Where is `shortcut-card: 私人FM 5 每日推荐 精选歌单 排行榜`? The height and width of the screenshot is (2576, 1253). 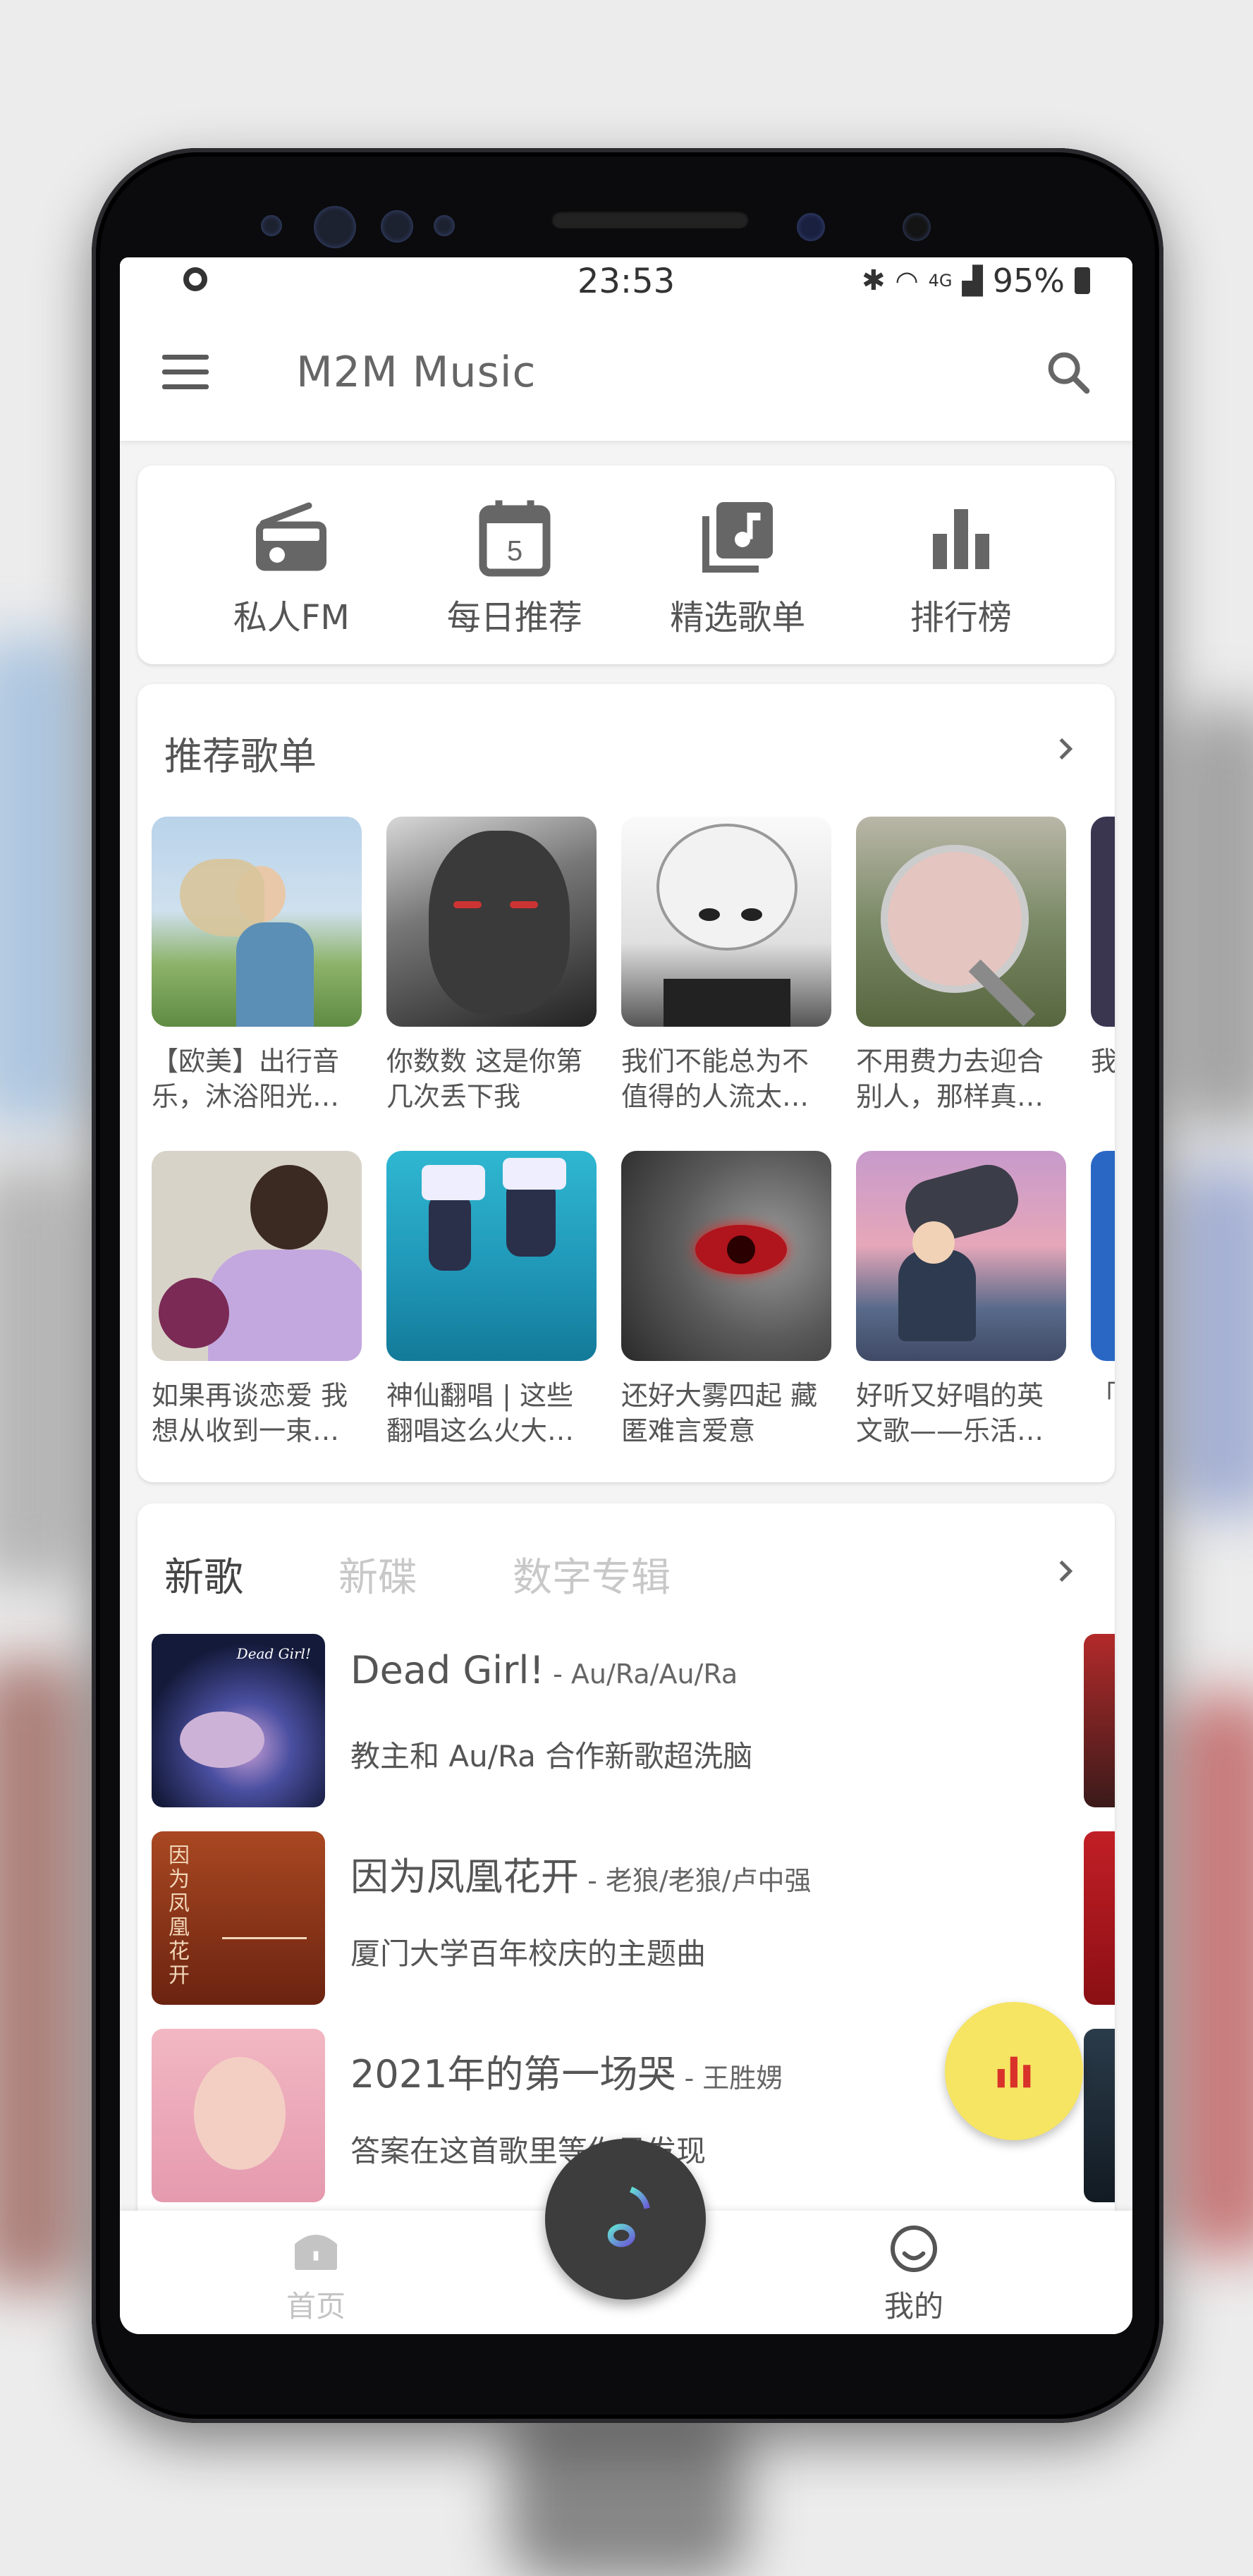 shortcut-card: 私人FM 5 每日推荐 精选歌单 排行榜 is located at coordinates (626, 565).